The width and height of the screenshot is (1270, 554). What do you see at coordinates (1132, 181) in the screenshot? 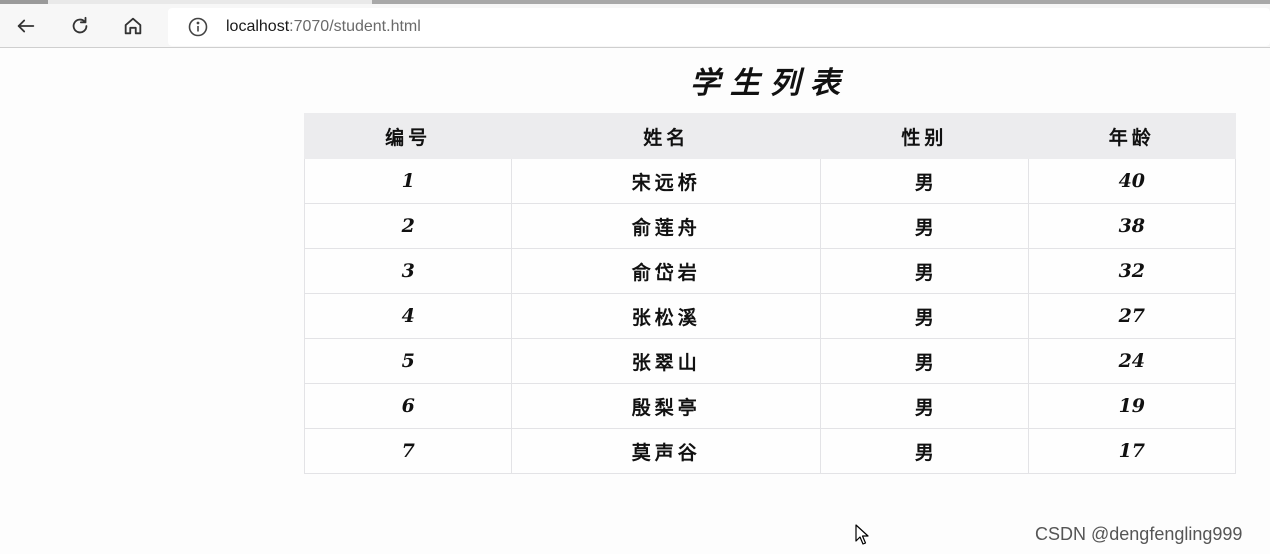
I see `cell-age: 40` at bounding box center [1132, 181].